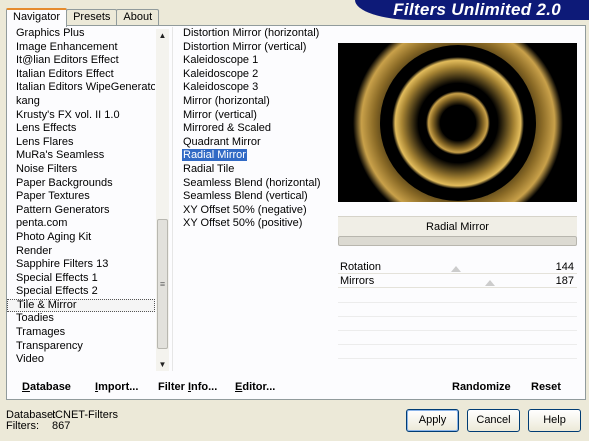 Image resolution: width=589 pixels, height=441 pixels. Describe the element at coordinates (490, 283) in the screenshot. I see `param-mirrors-slider-marker` at that location.